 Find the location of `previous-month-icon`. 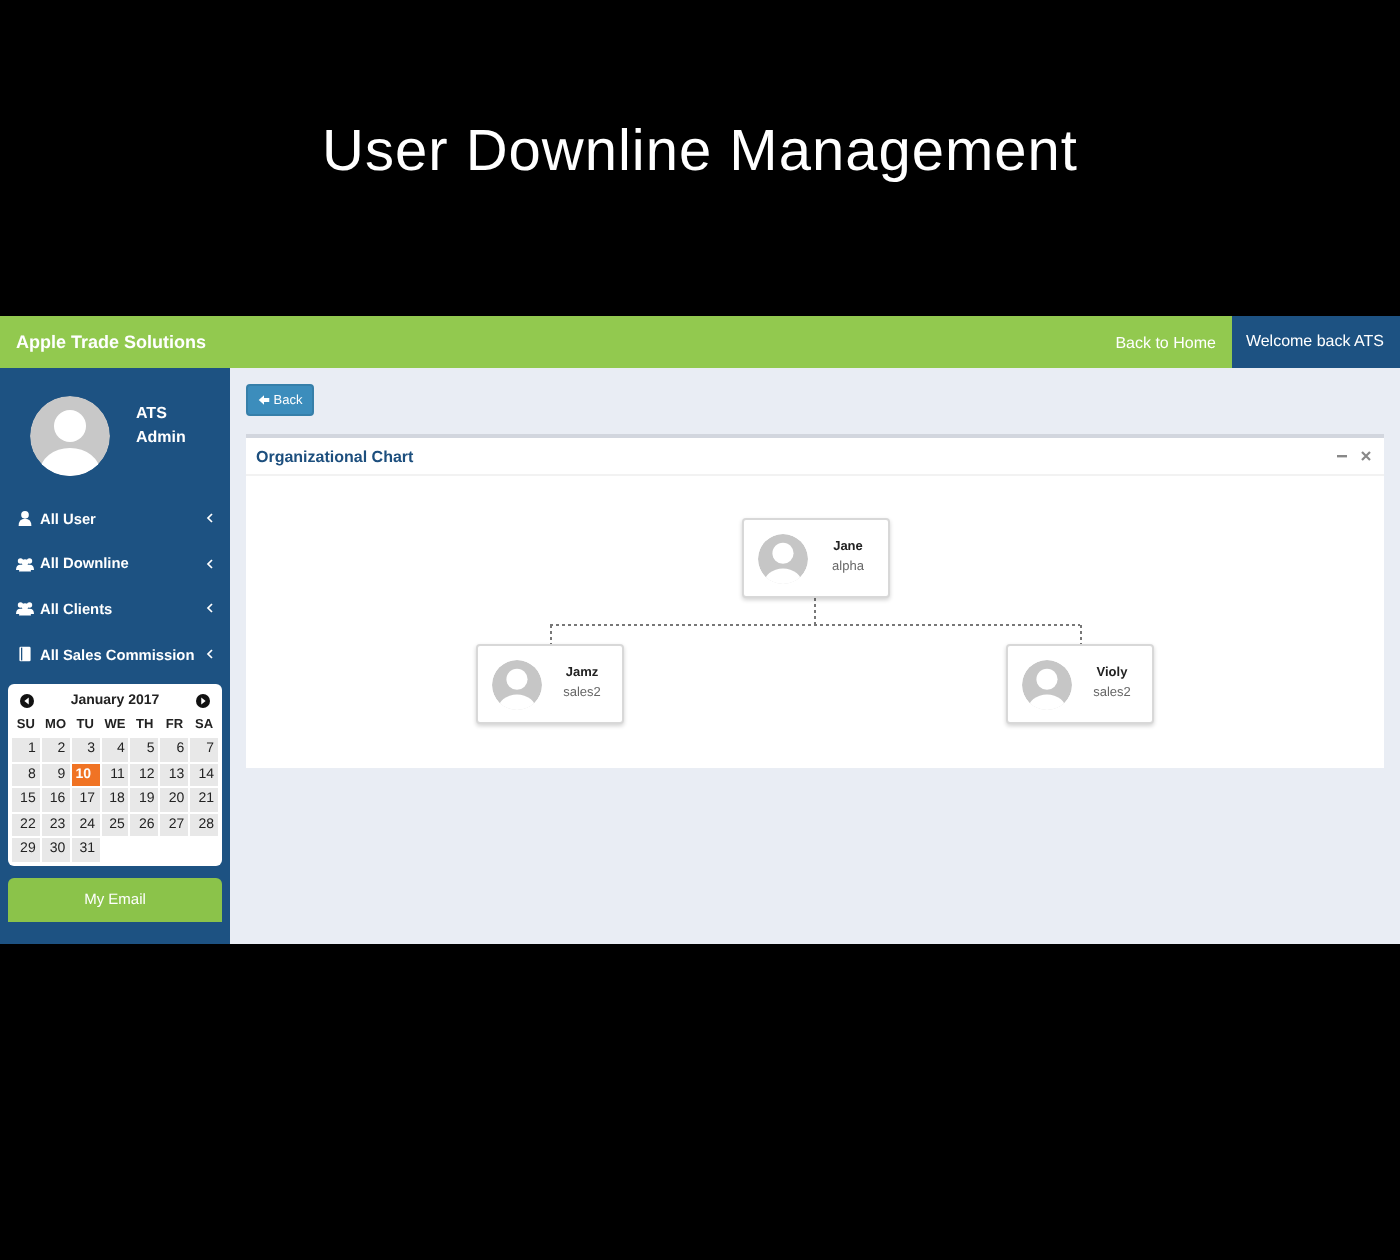

previous-month-icon is located at coordinates (27, 701).